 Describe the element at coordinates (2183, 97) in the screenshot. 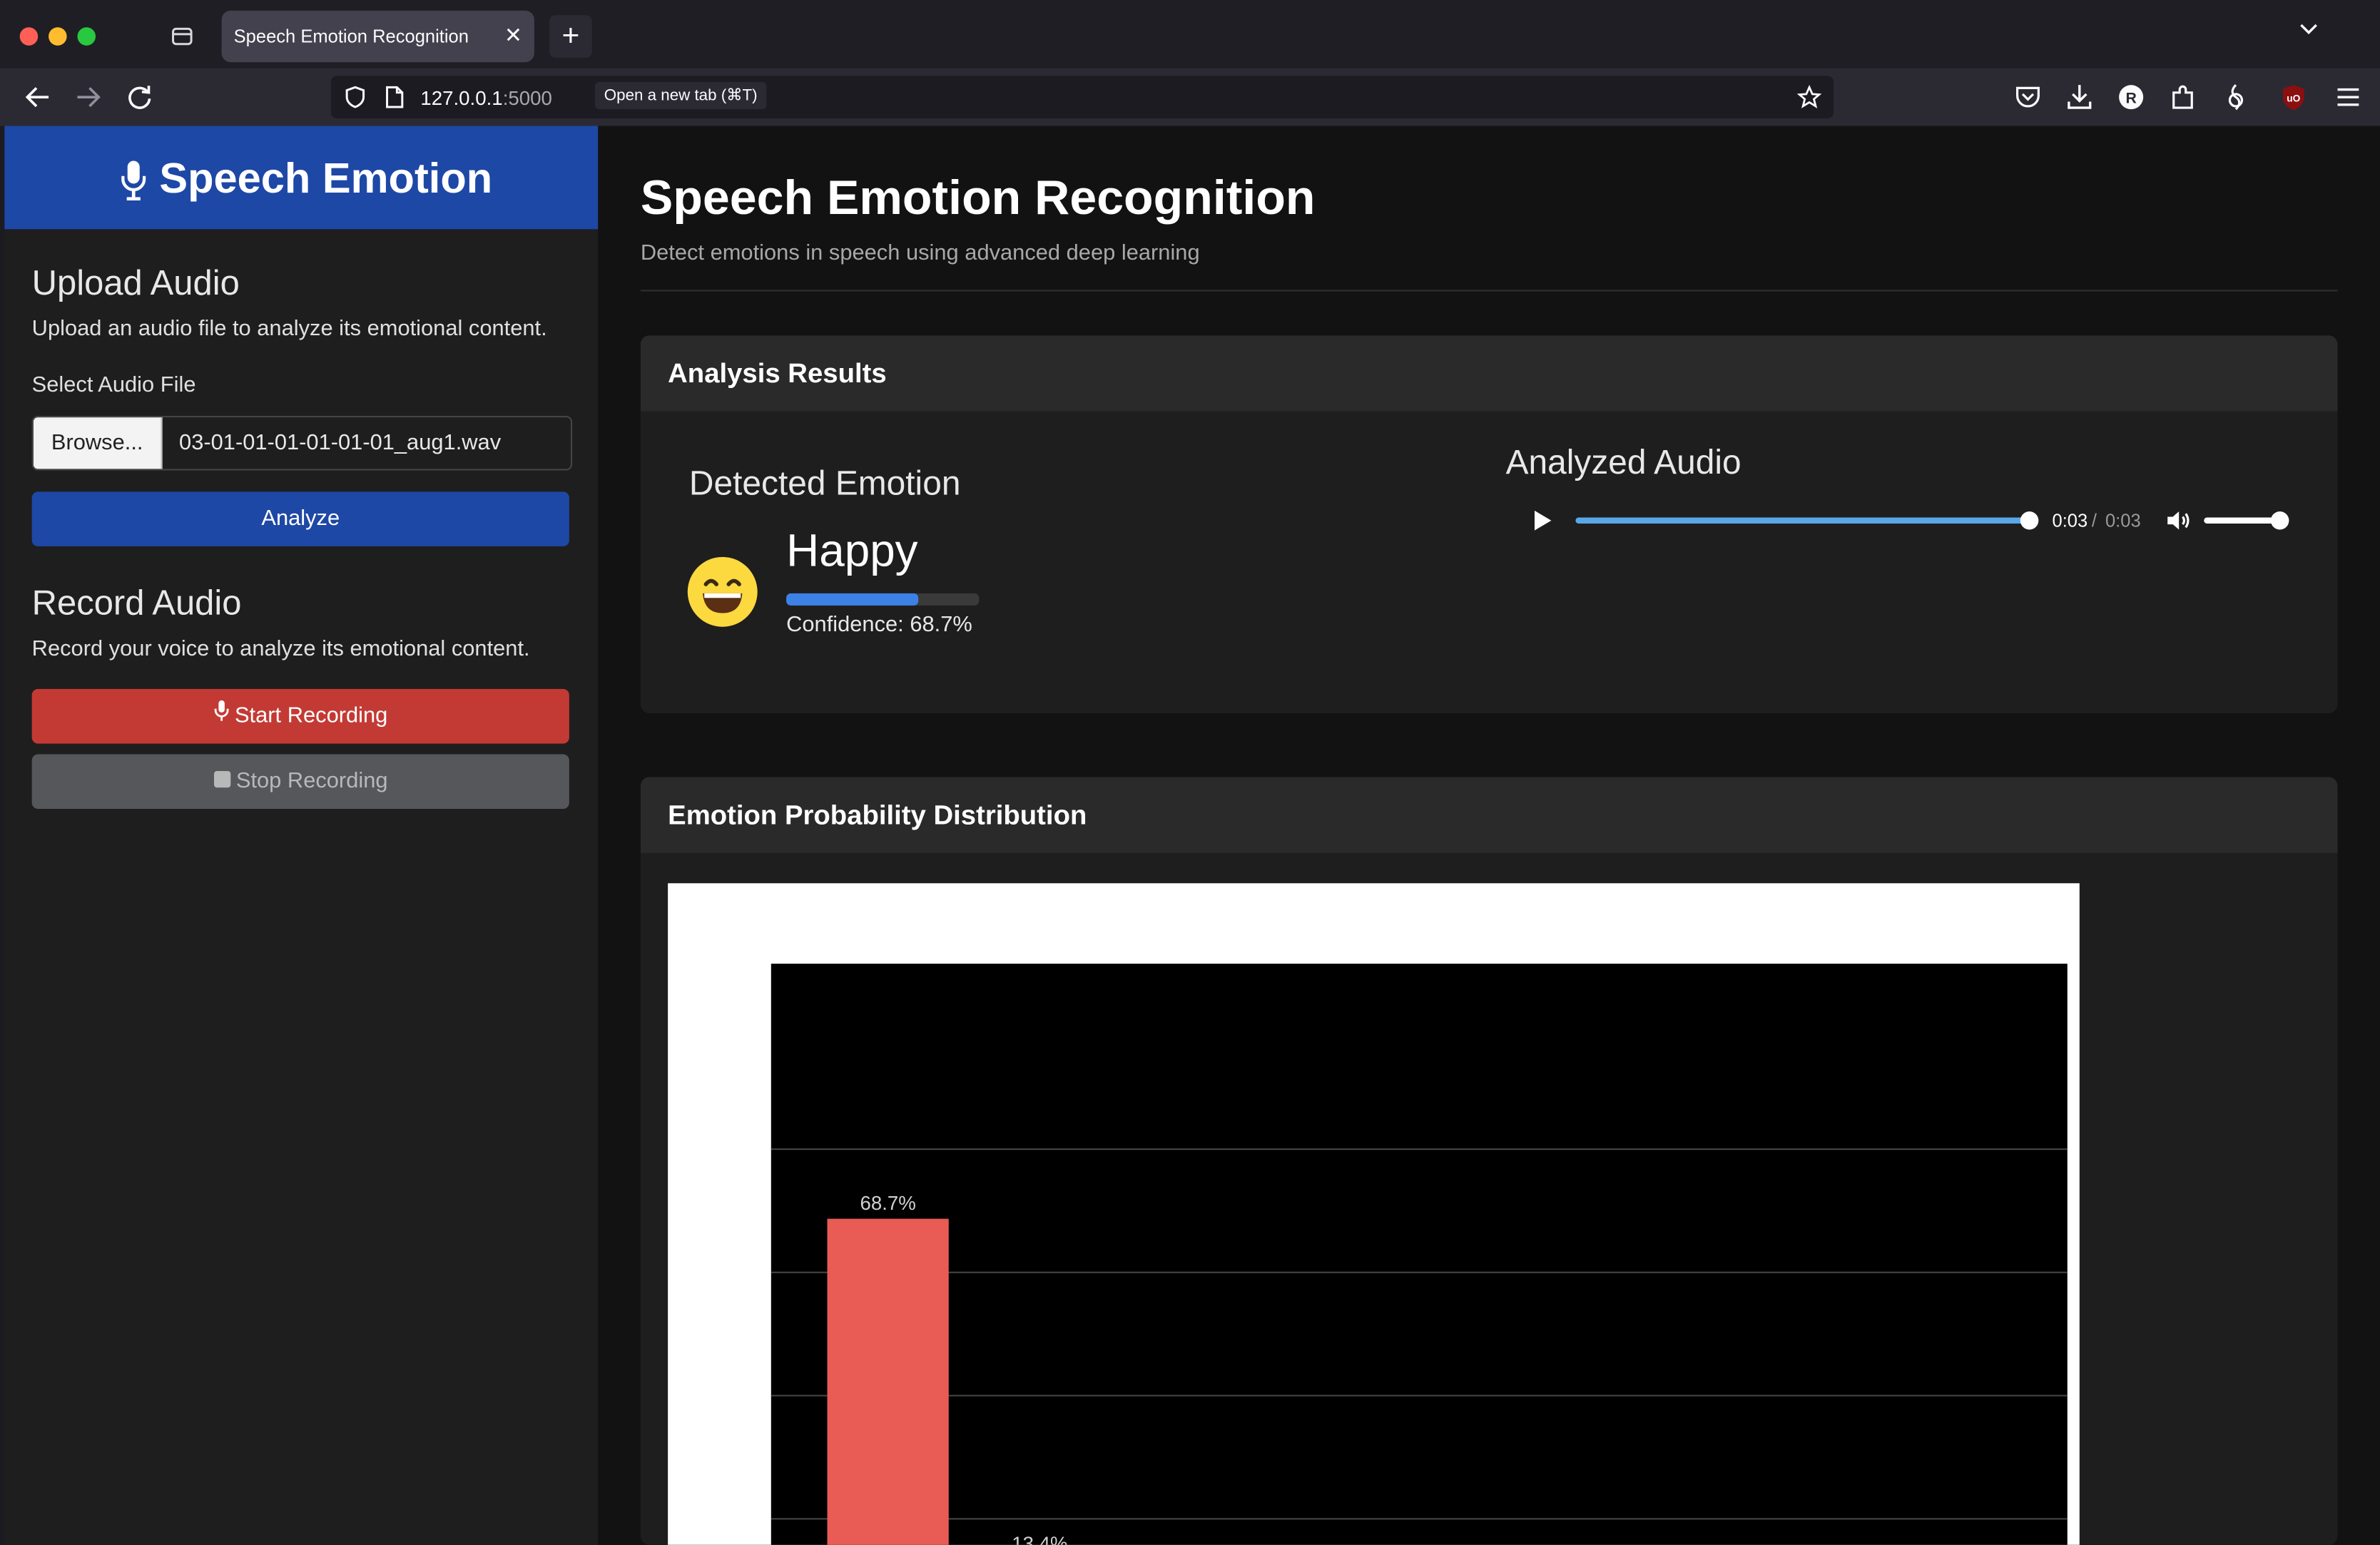

I see `extensions-icon` at that location.